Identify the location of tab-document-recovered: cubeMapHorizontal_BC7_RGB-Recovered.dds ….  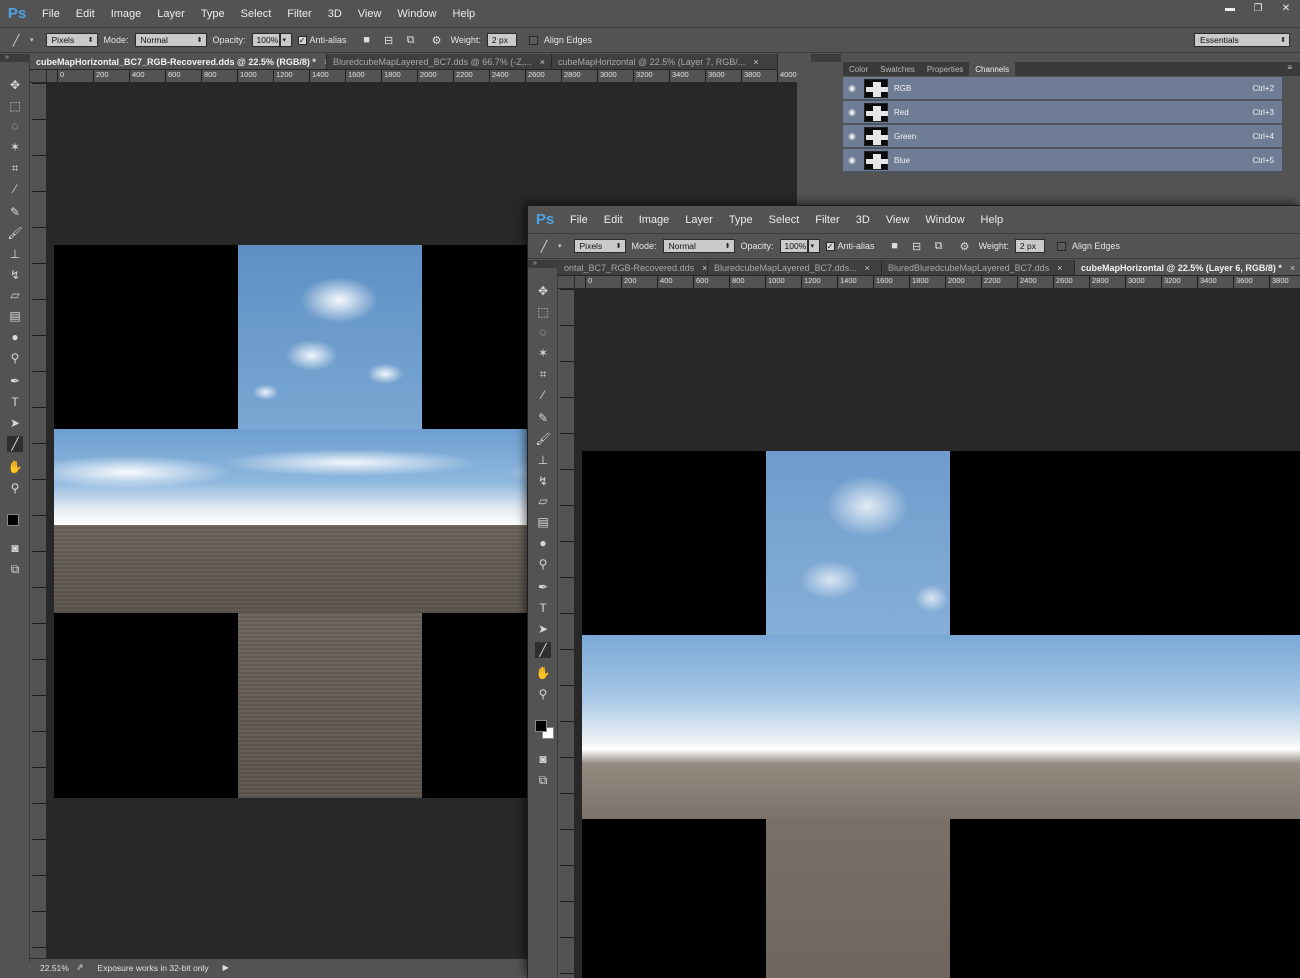
(178, 61).